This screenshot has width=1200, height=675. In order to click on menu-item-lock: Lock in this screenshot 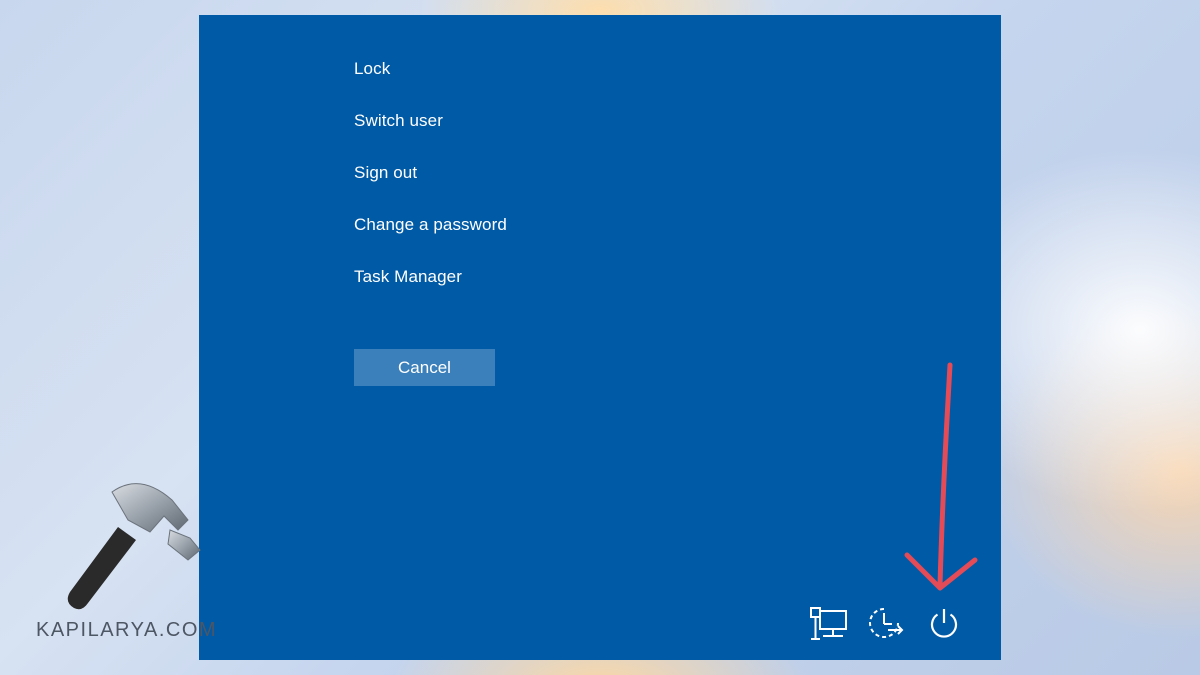, I will do `click(430, 83)`.